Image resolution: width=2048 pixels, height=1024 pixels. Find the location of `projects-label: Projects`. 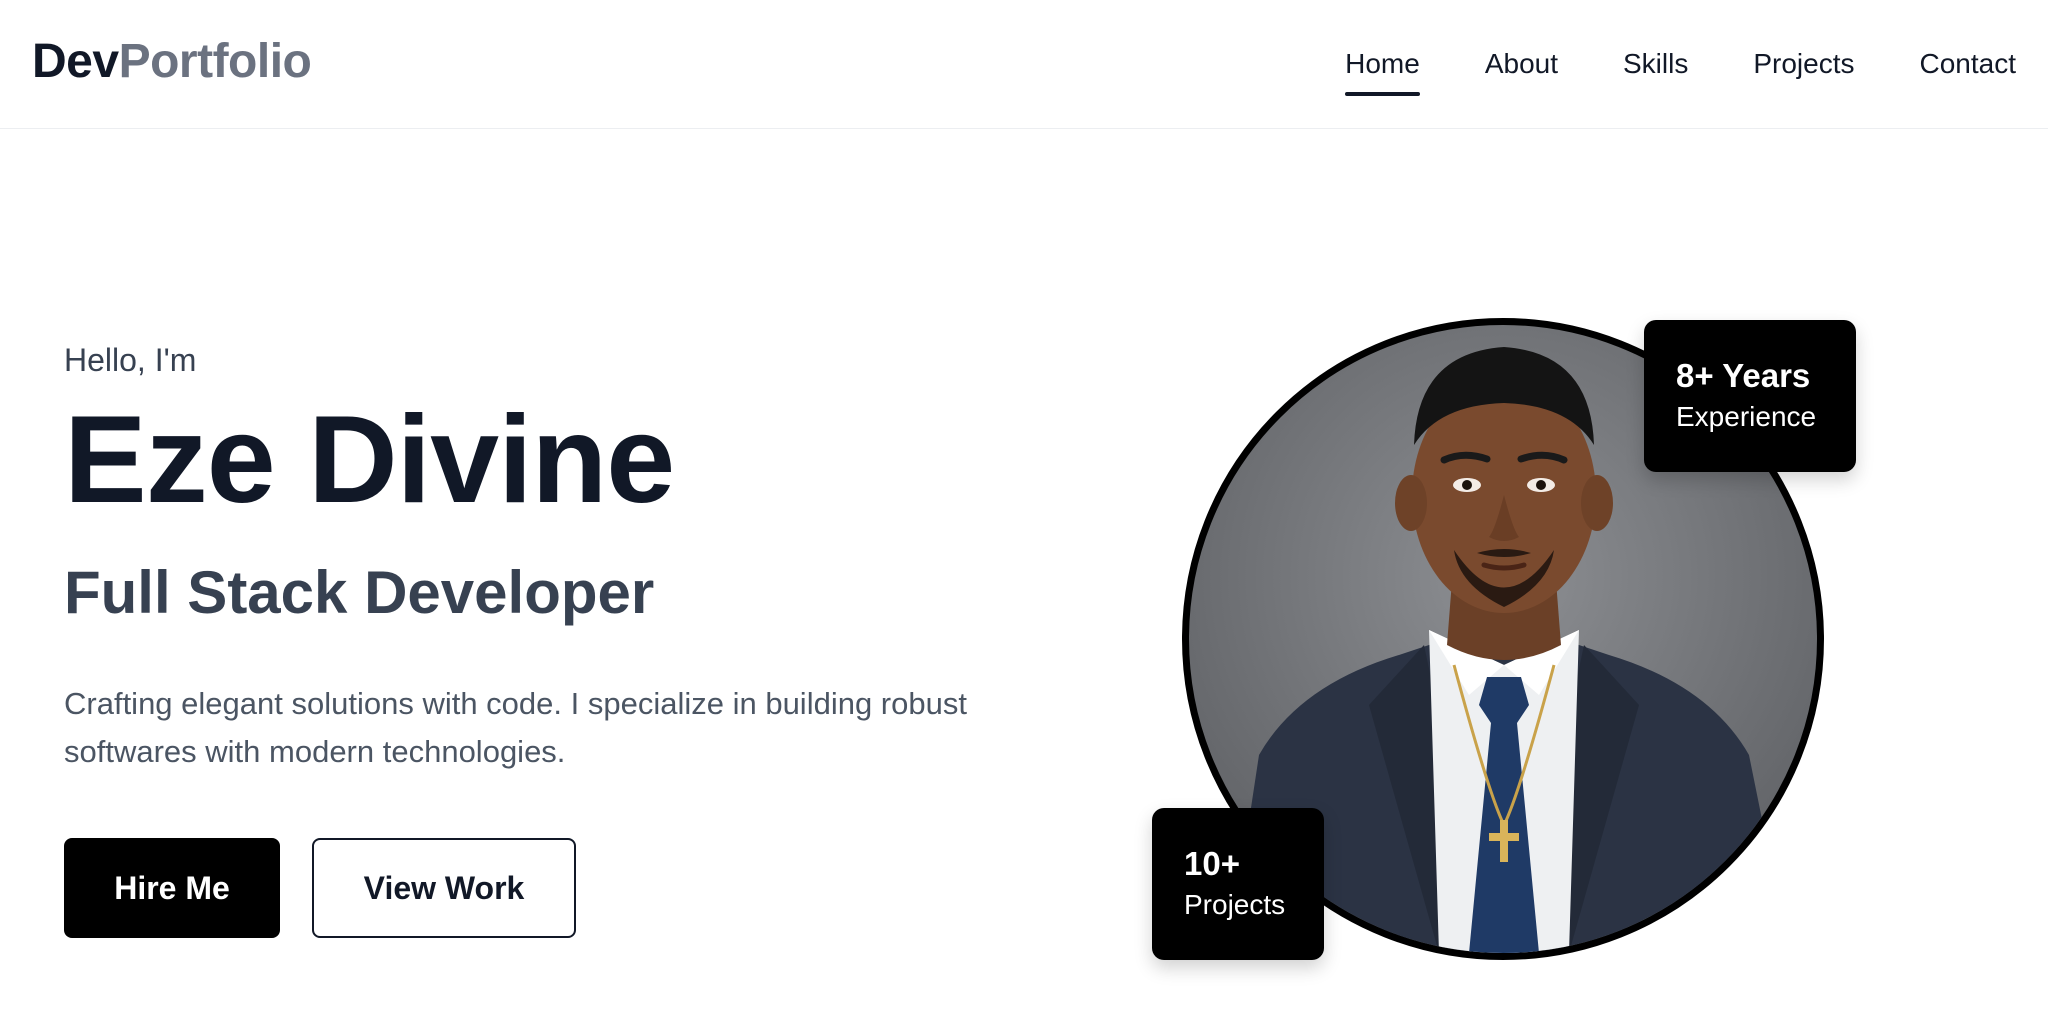

projects-label: Projects is located at coordinates (1235, 904).